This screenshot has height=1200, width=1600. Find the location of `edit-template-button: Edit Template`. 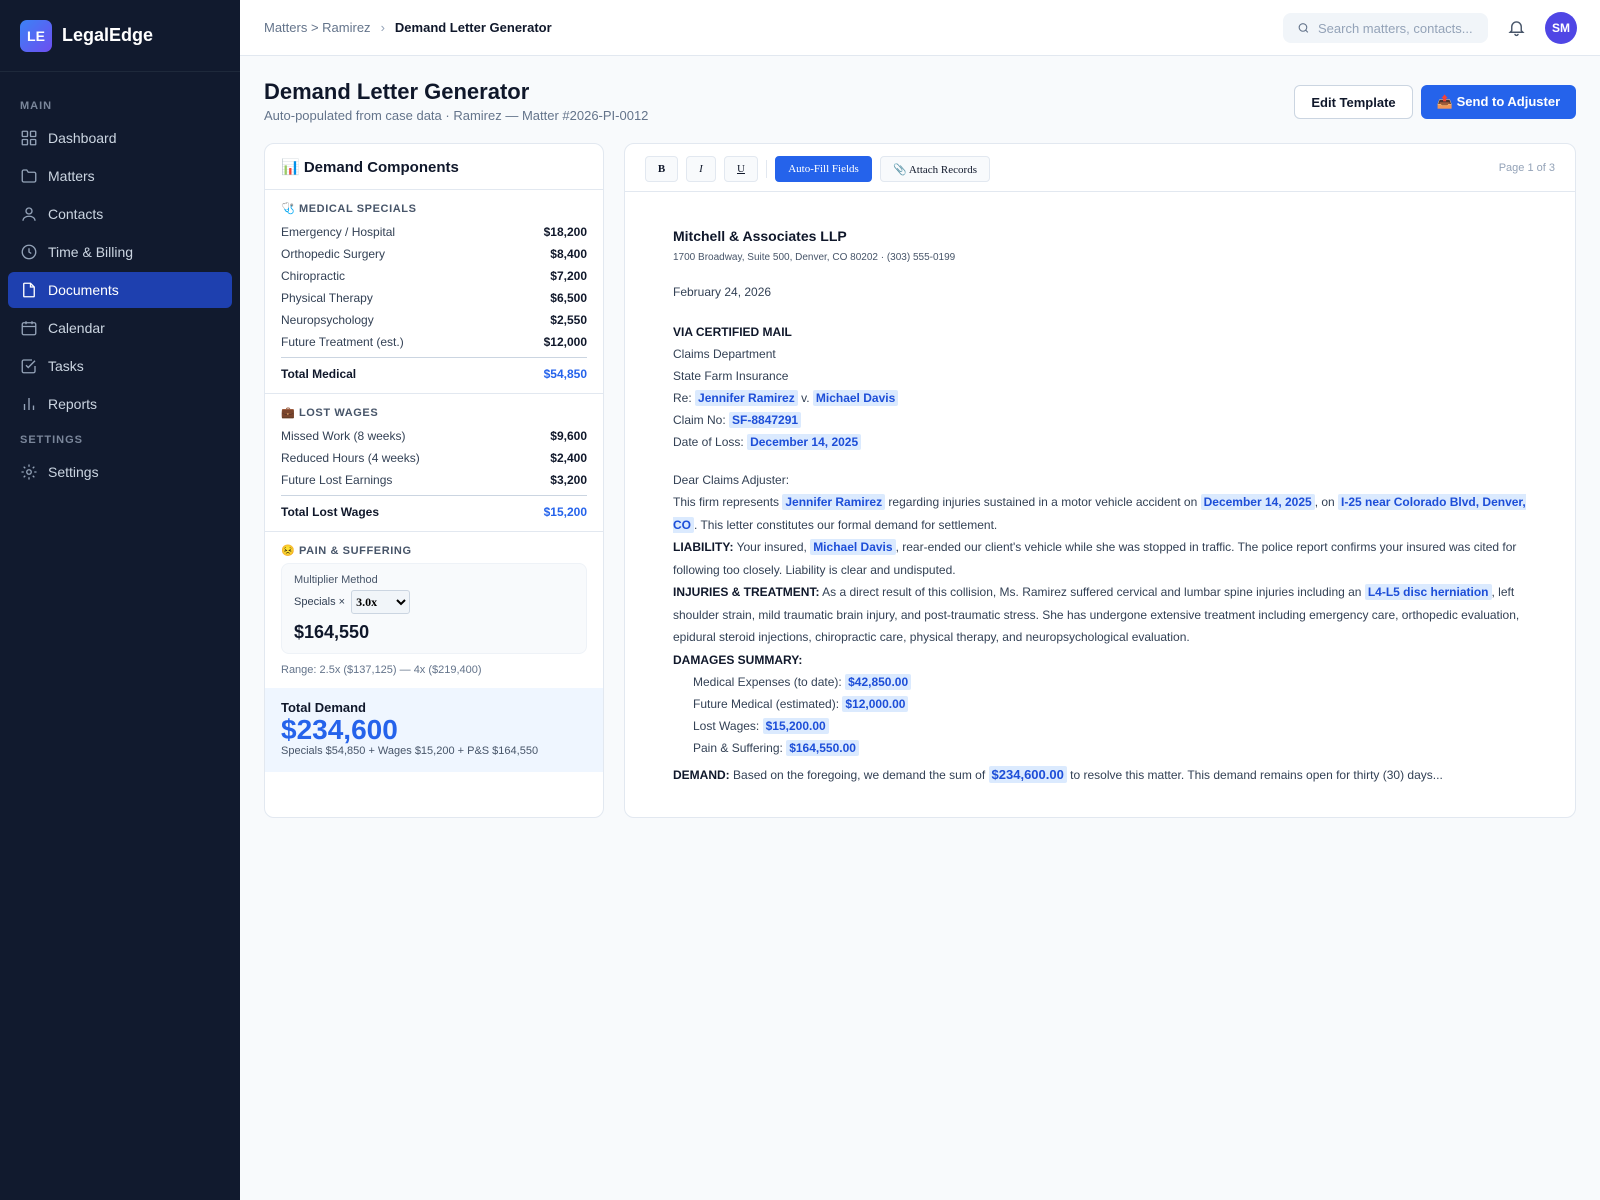

edit-template-button: Edit Template is located at coordinates (1353, 102).